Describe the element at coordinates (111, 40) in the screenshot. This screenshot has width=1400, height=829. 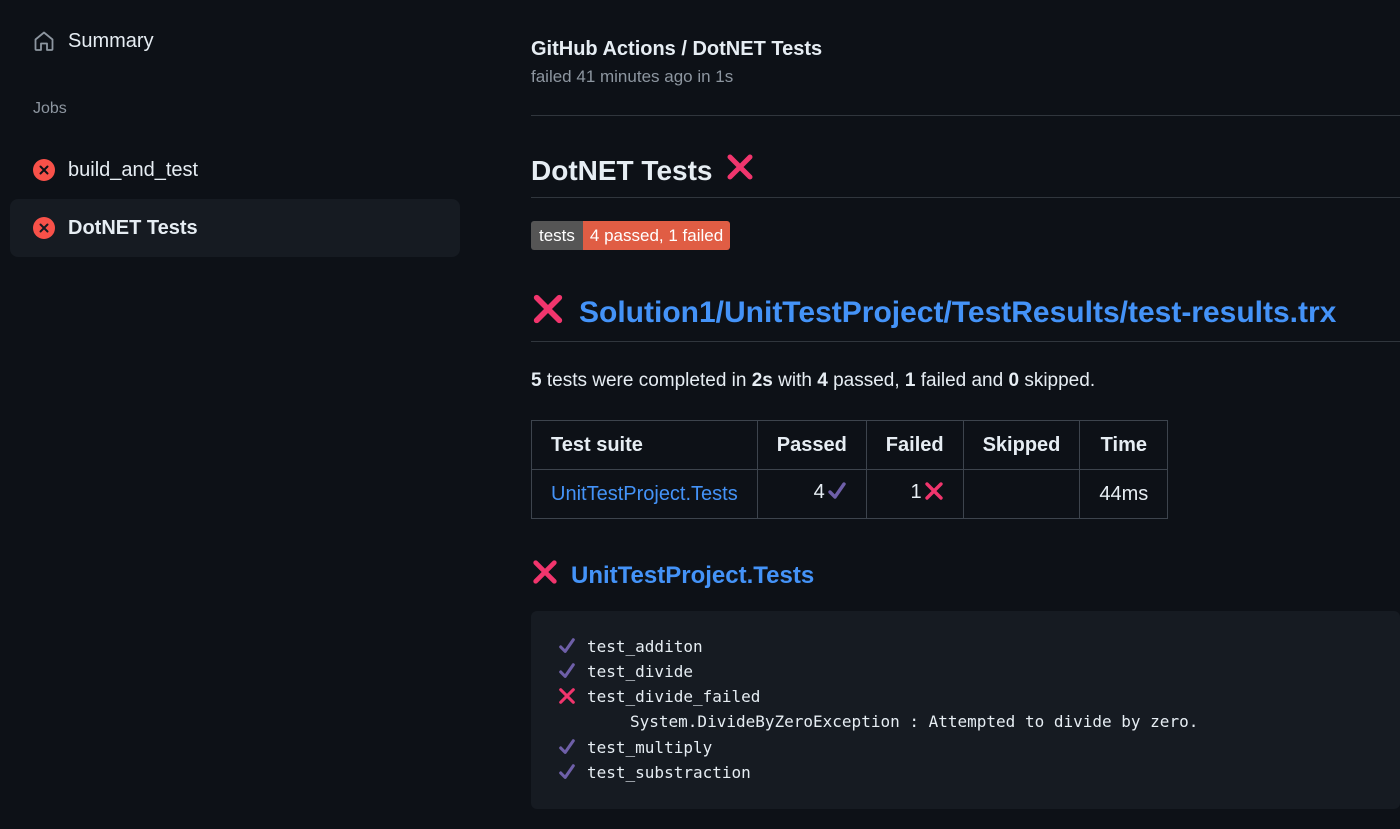
I see `sidebar-item-label: Summary` at that location.